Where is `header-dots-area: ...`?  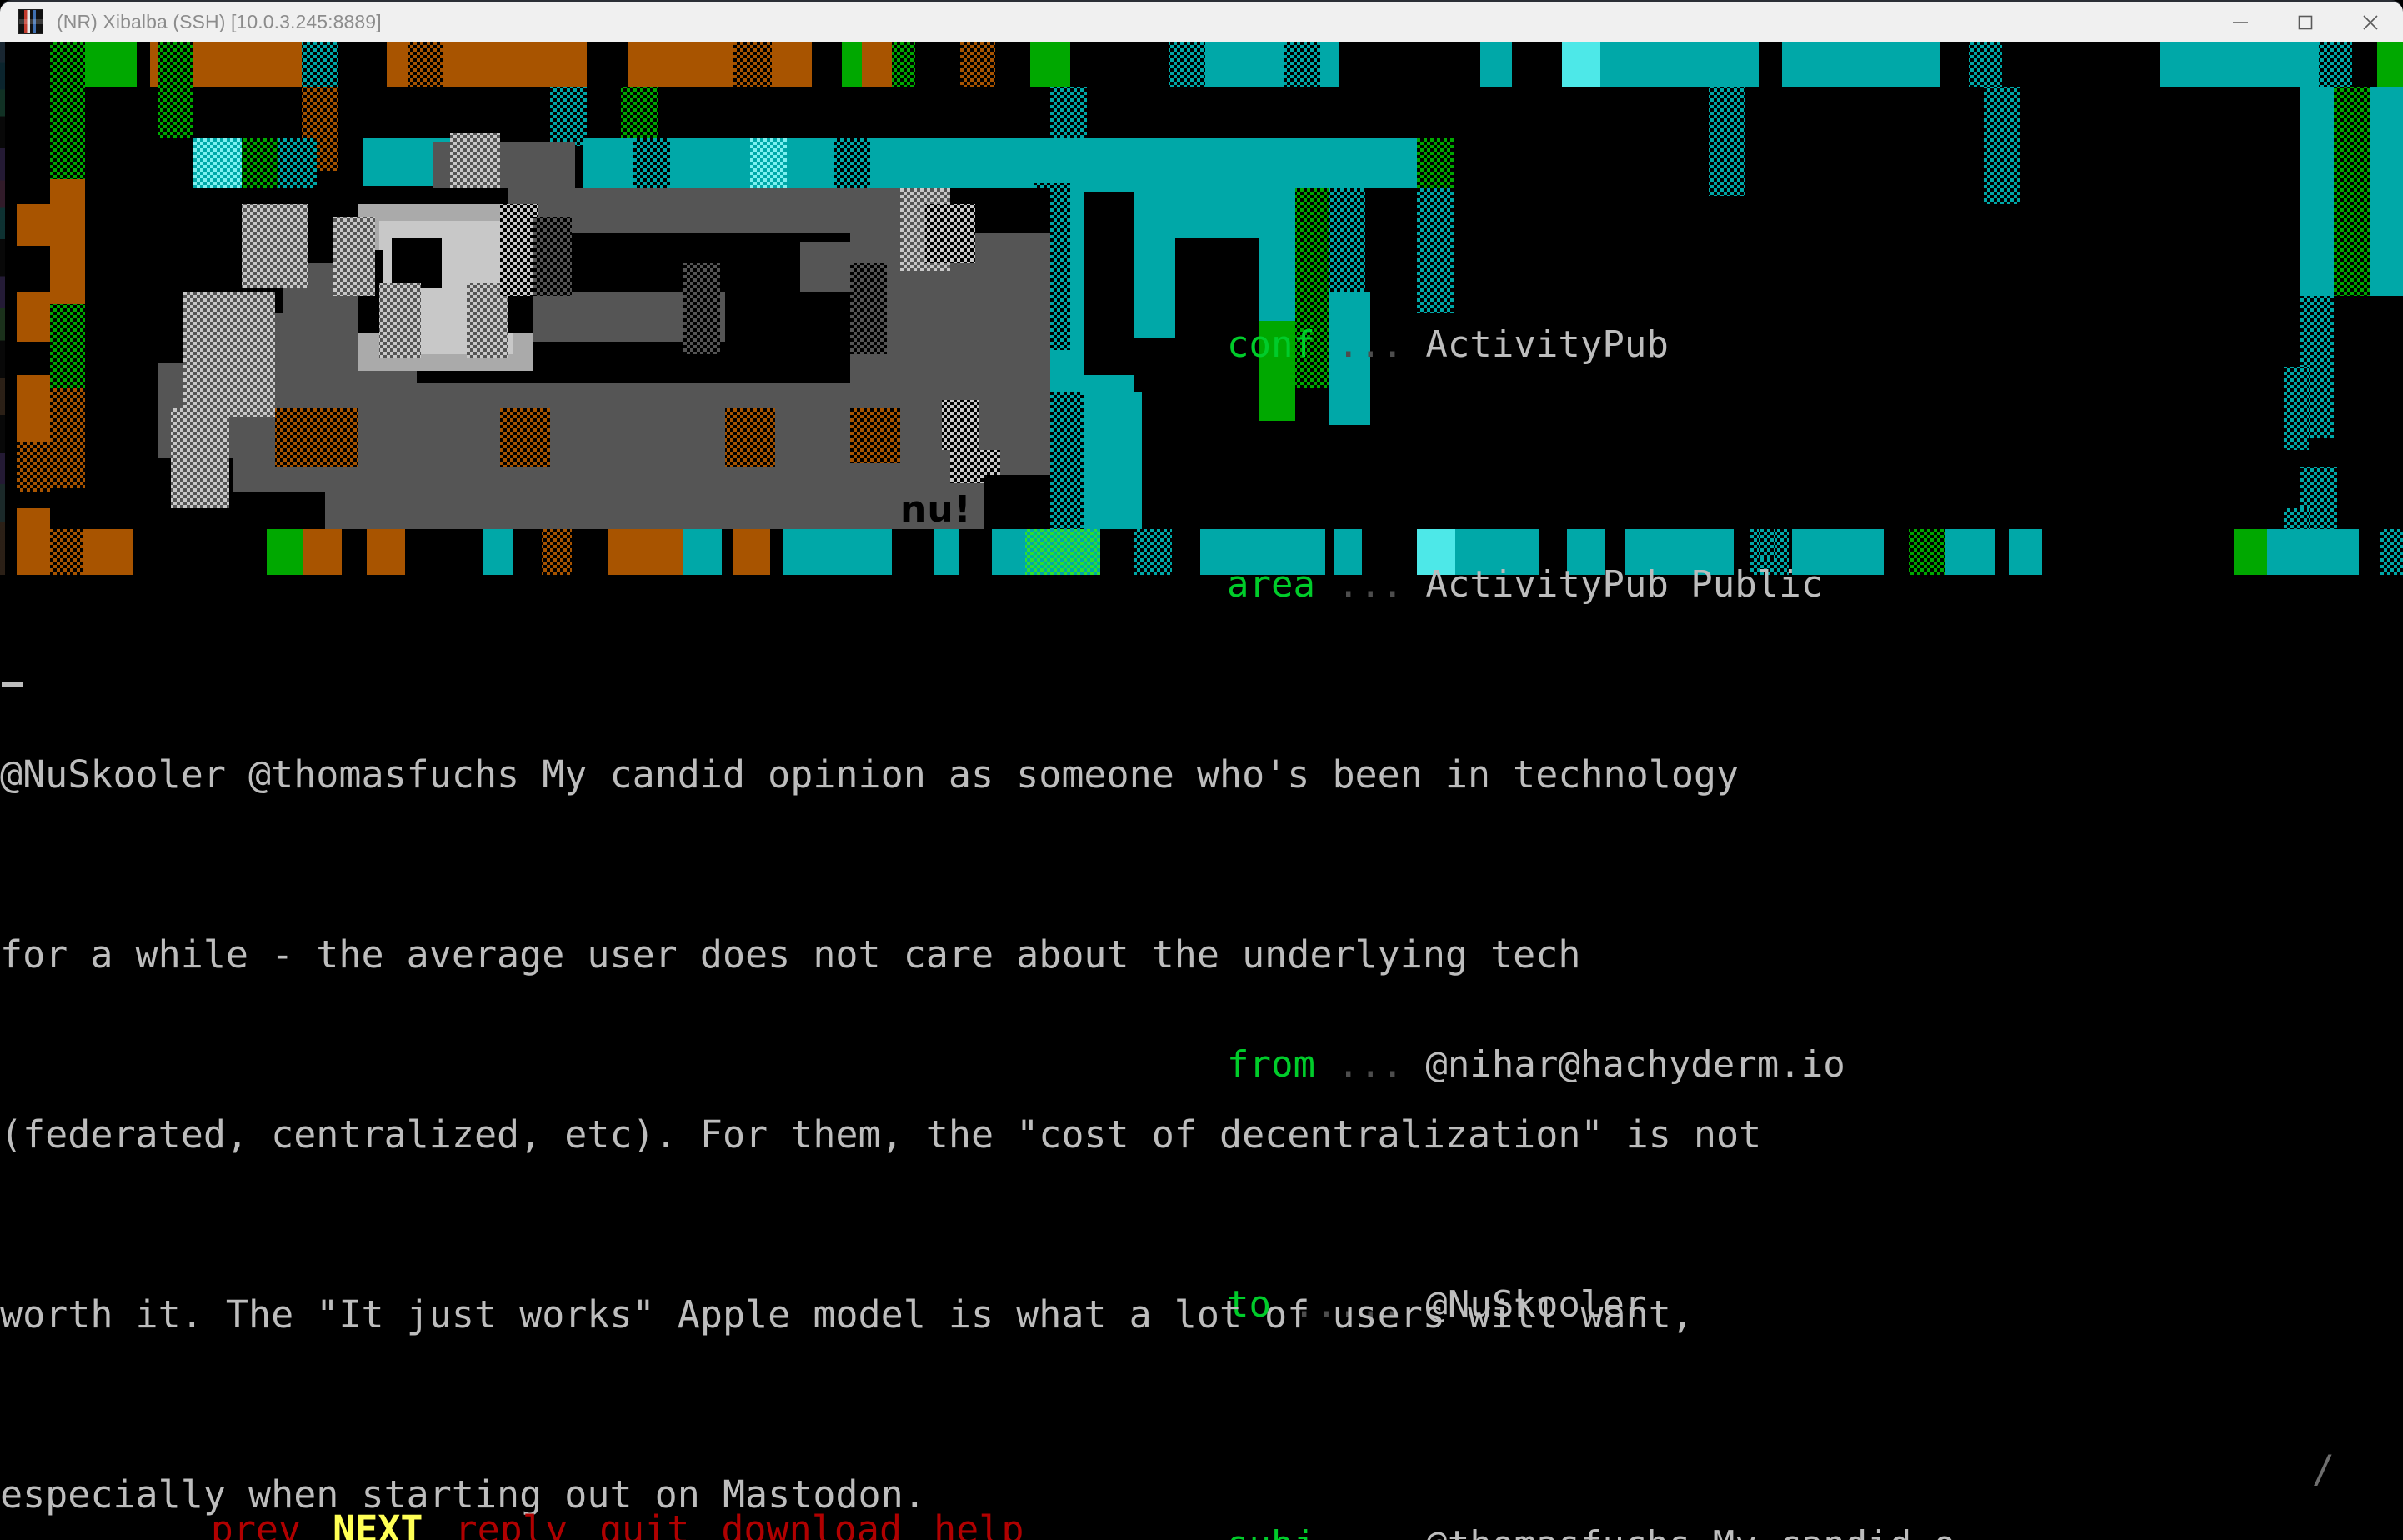 header-dots-area: ... is located at coordinates (1370, 584).